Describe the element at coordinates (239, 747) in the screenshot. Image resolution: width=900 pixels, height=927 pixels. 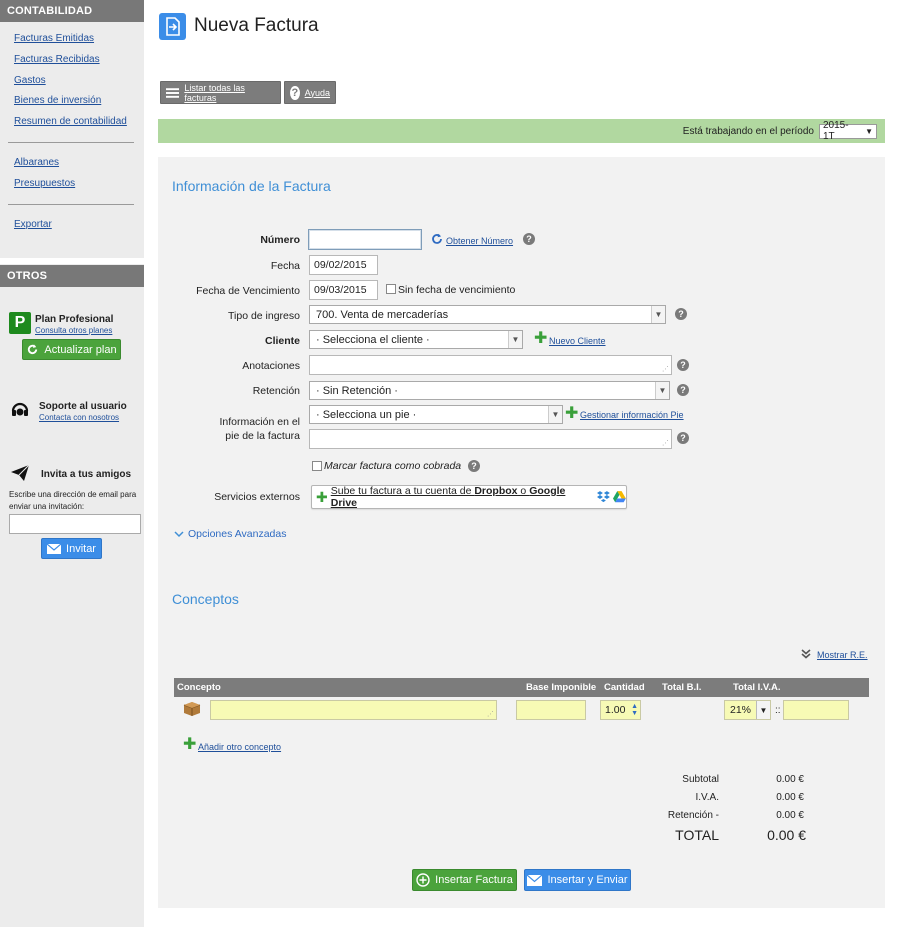
I see `add-concept-link: Añadir otro concepto` at that location.